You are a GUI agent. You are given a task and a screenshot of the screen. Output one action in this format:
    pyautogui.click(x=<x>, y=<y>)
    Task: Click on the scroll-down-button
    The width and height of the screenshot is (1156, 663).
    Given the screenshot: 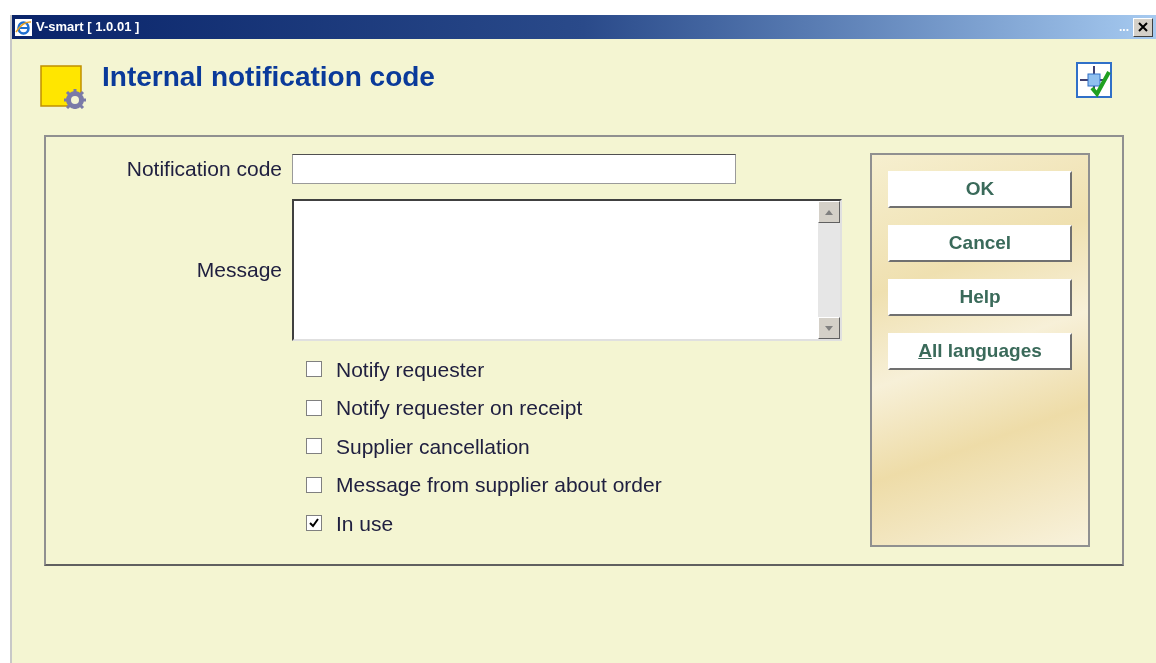 What is the action you would take?
    pyautogui.click(x=829, y=328)
    